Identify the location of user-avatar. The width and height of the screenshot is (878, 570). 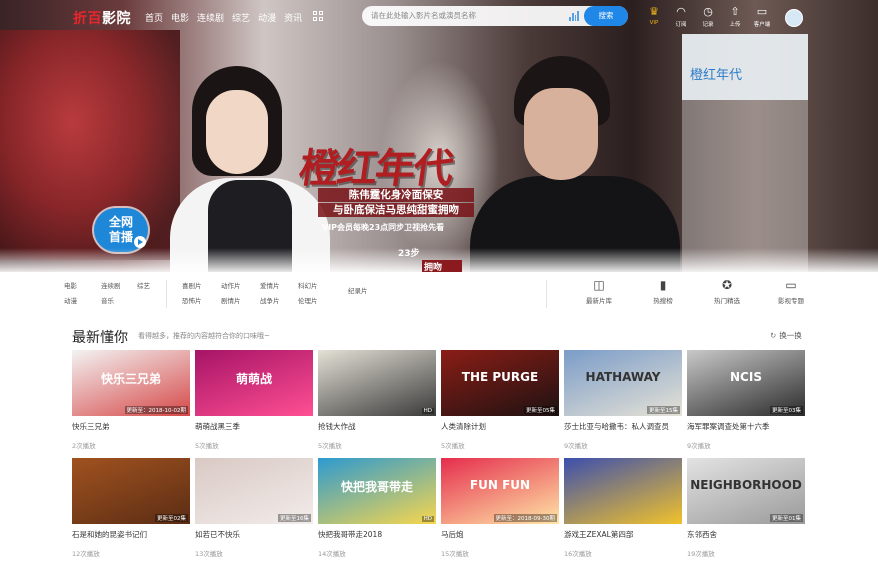
(794, 18).